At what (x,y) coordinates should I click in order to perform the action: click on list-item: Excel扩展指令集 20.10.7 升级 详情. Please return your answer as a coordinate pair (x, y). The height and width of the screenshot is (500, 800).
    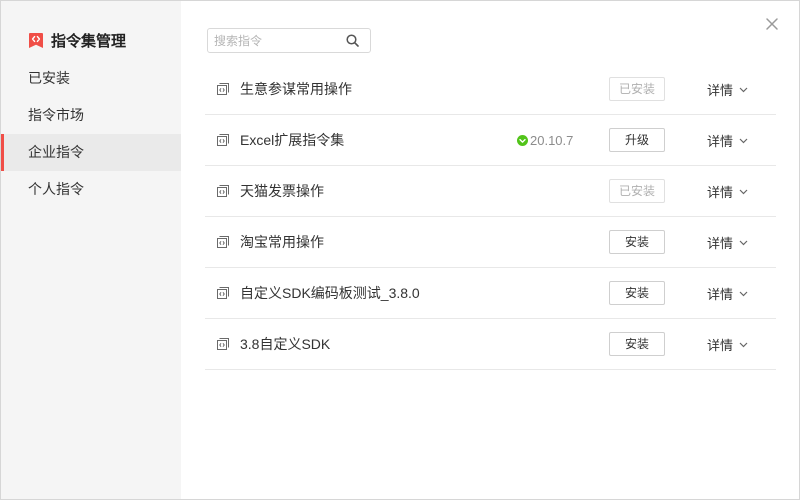
    Looking at the image, I should click on (490, 140).